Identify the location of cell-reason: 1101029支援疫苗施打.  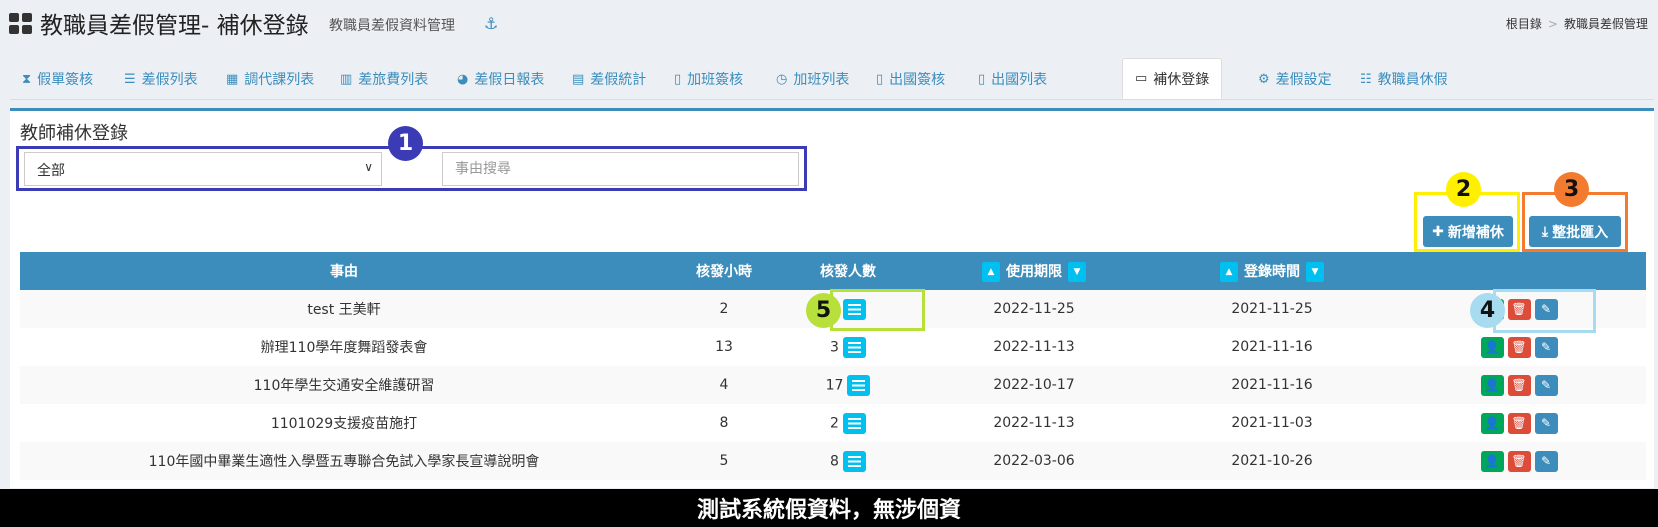
(344, 424).